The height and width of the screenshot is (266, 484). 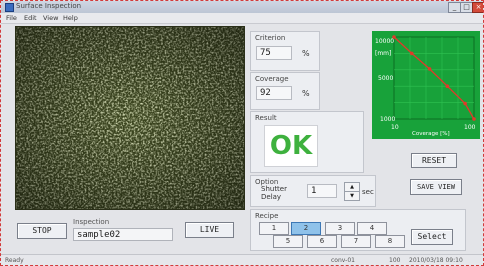 I want to click on inspection-label: Inspection, so click(x=91, y=222).